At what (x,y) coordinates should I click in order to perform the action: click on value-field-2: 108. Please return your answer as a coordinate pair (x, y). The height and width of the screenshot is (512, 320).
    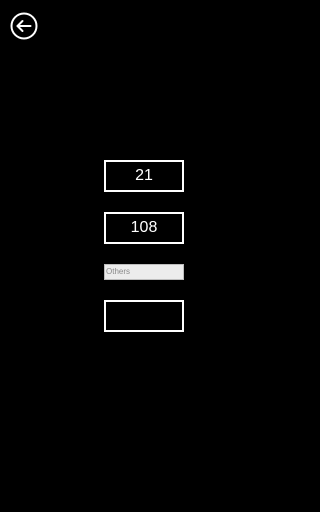
    Looking at the image, I should click on (144, 228).